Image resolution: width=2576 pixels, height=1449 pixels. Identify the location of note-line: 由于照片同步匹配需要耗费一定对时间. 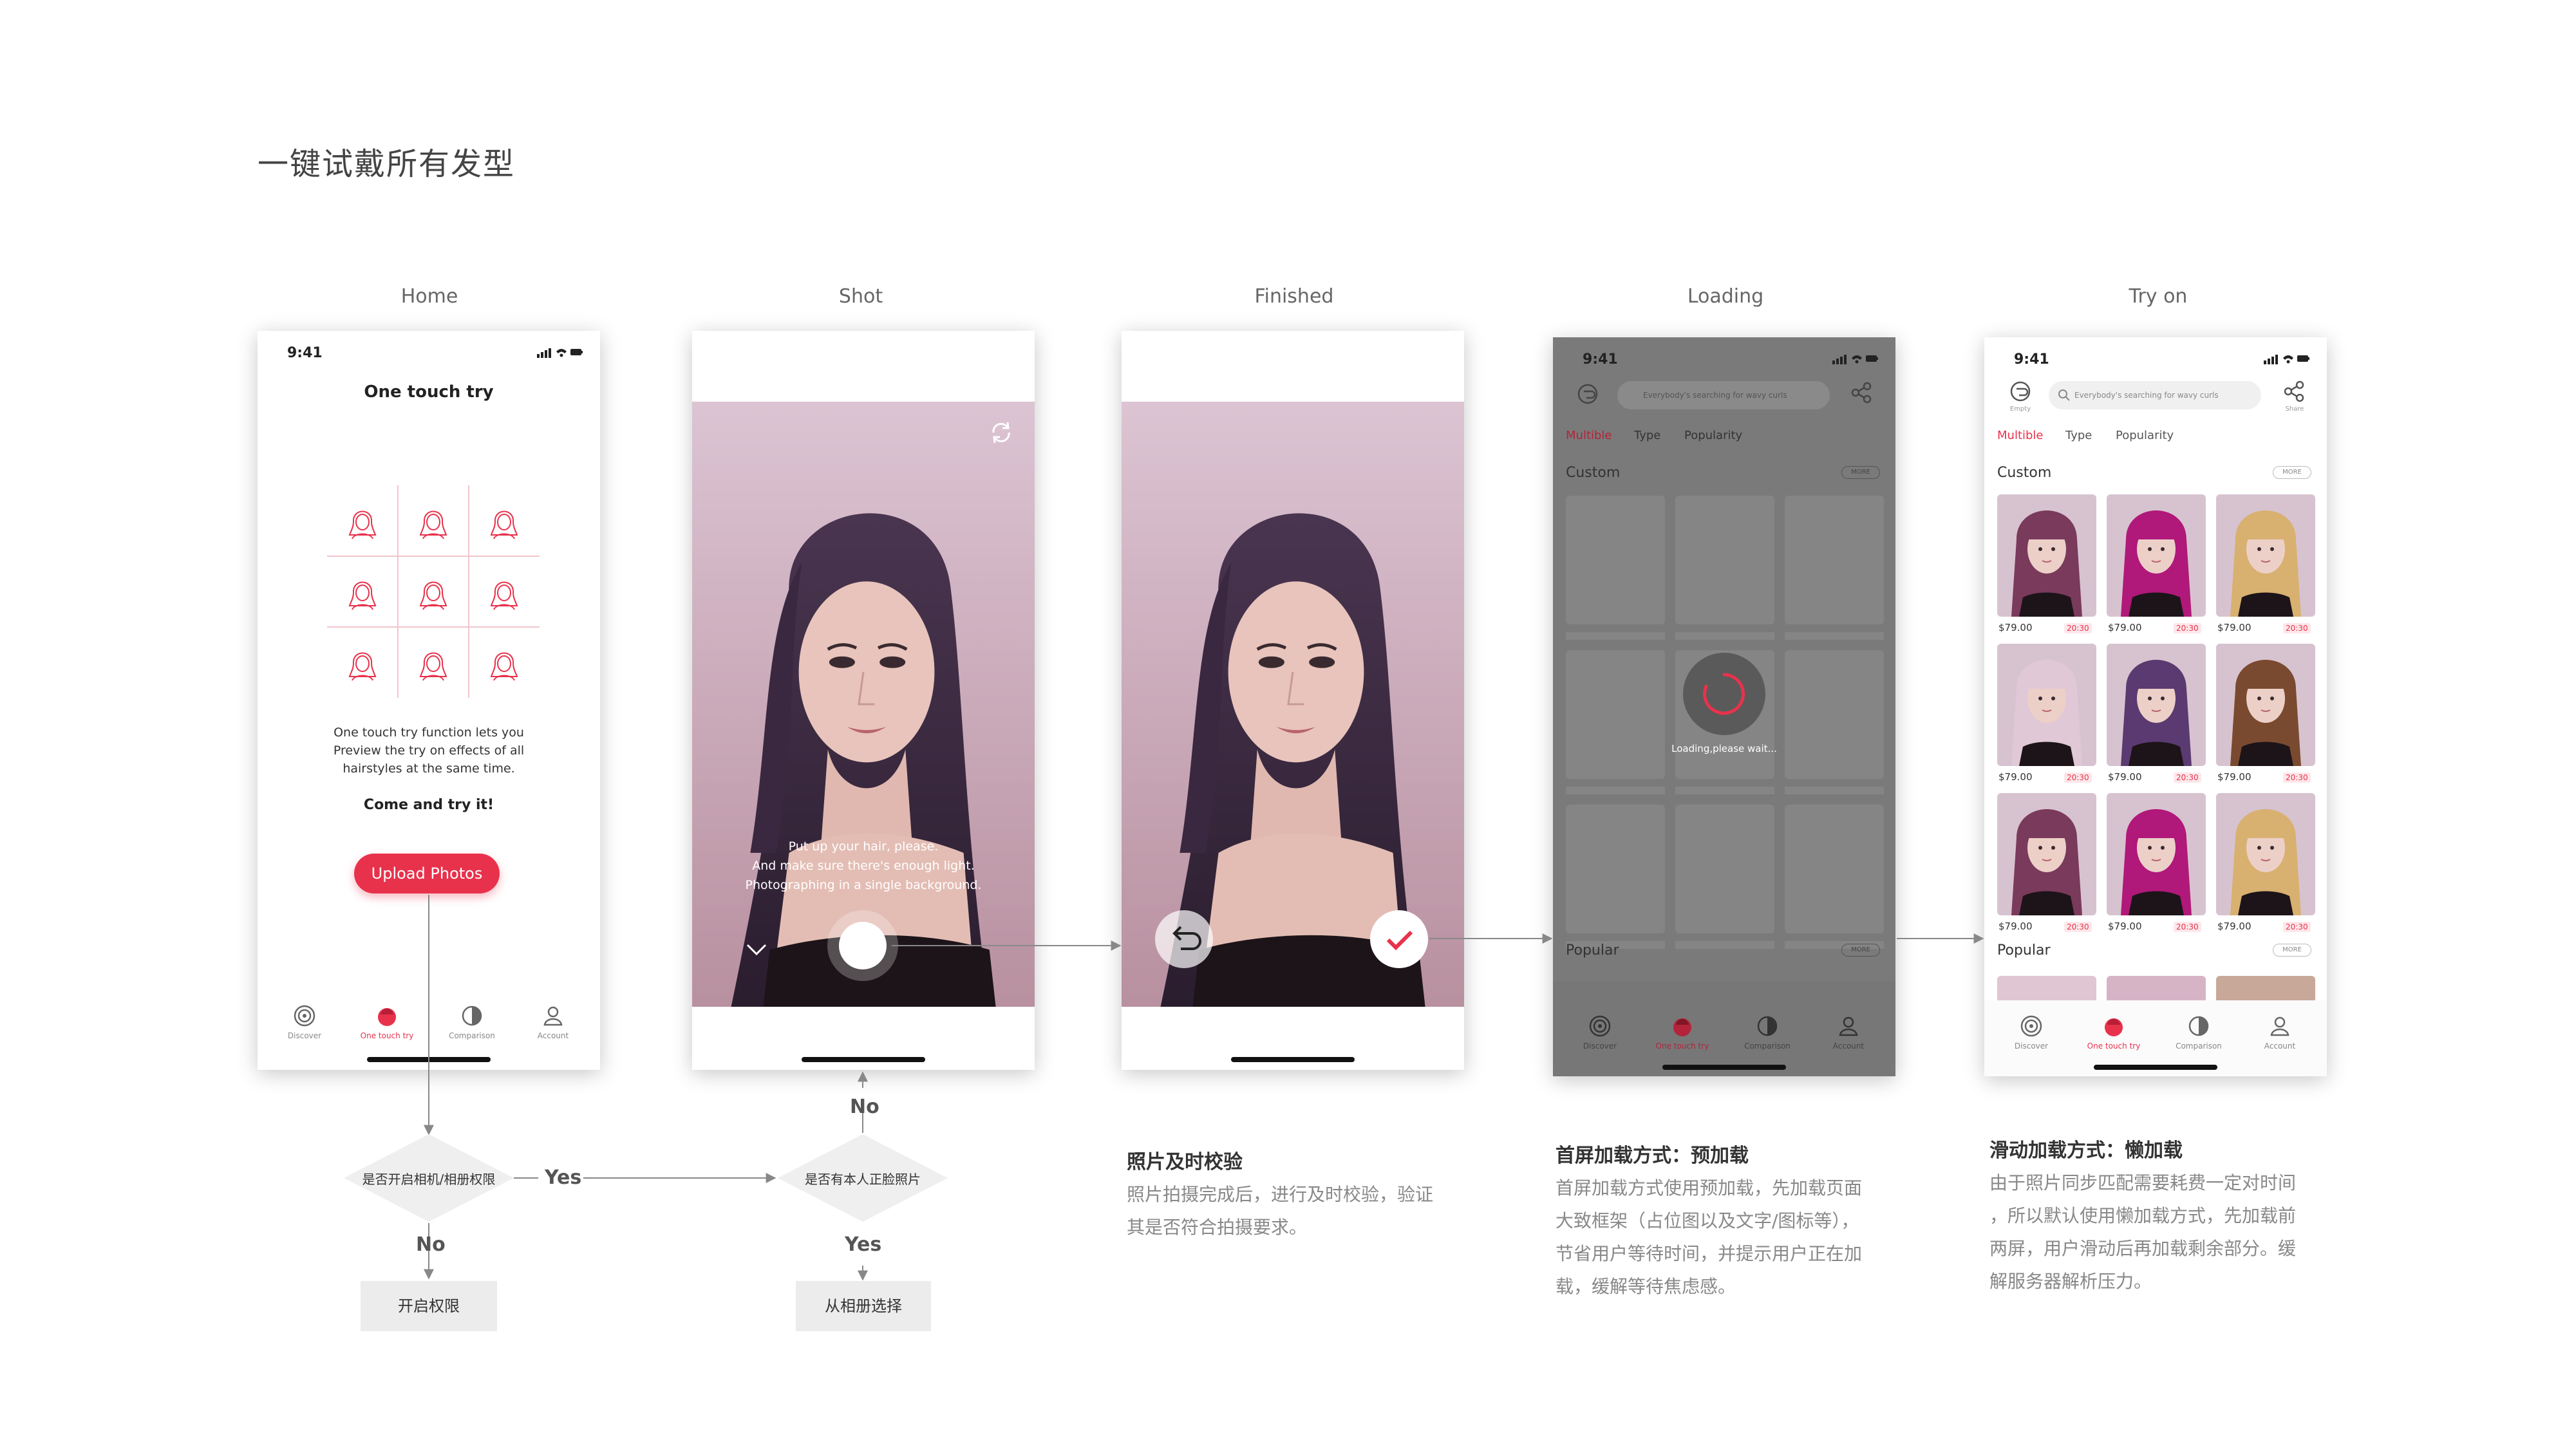
(2143, 1182).